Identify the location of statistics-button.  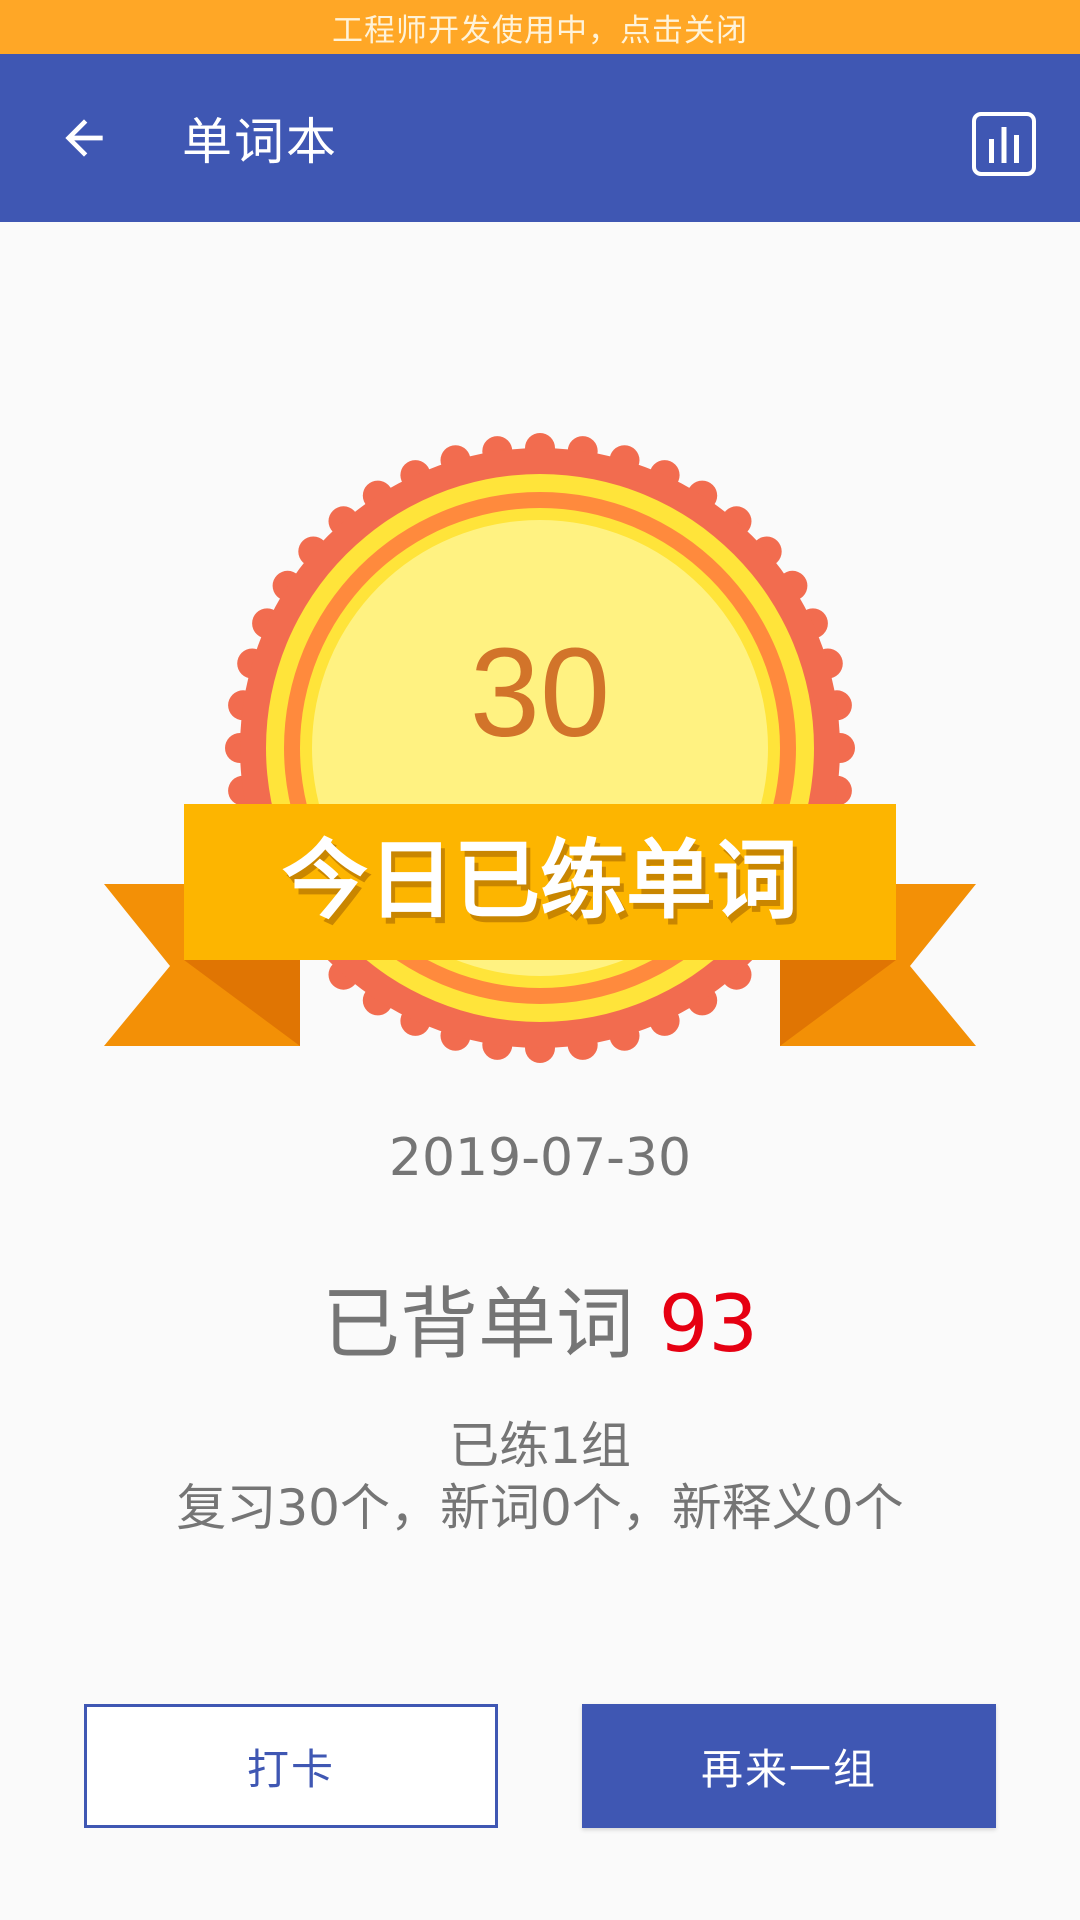
(1004, 144).